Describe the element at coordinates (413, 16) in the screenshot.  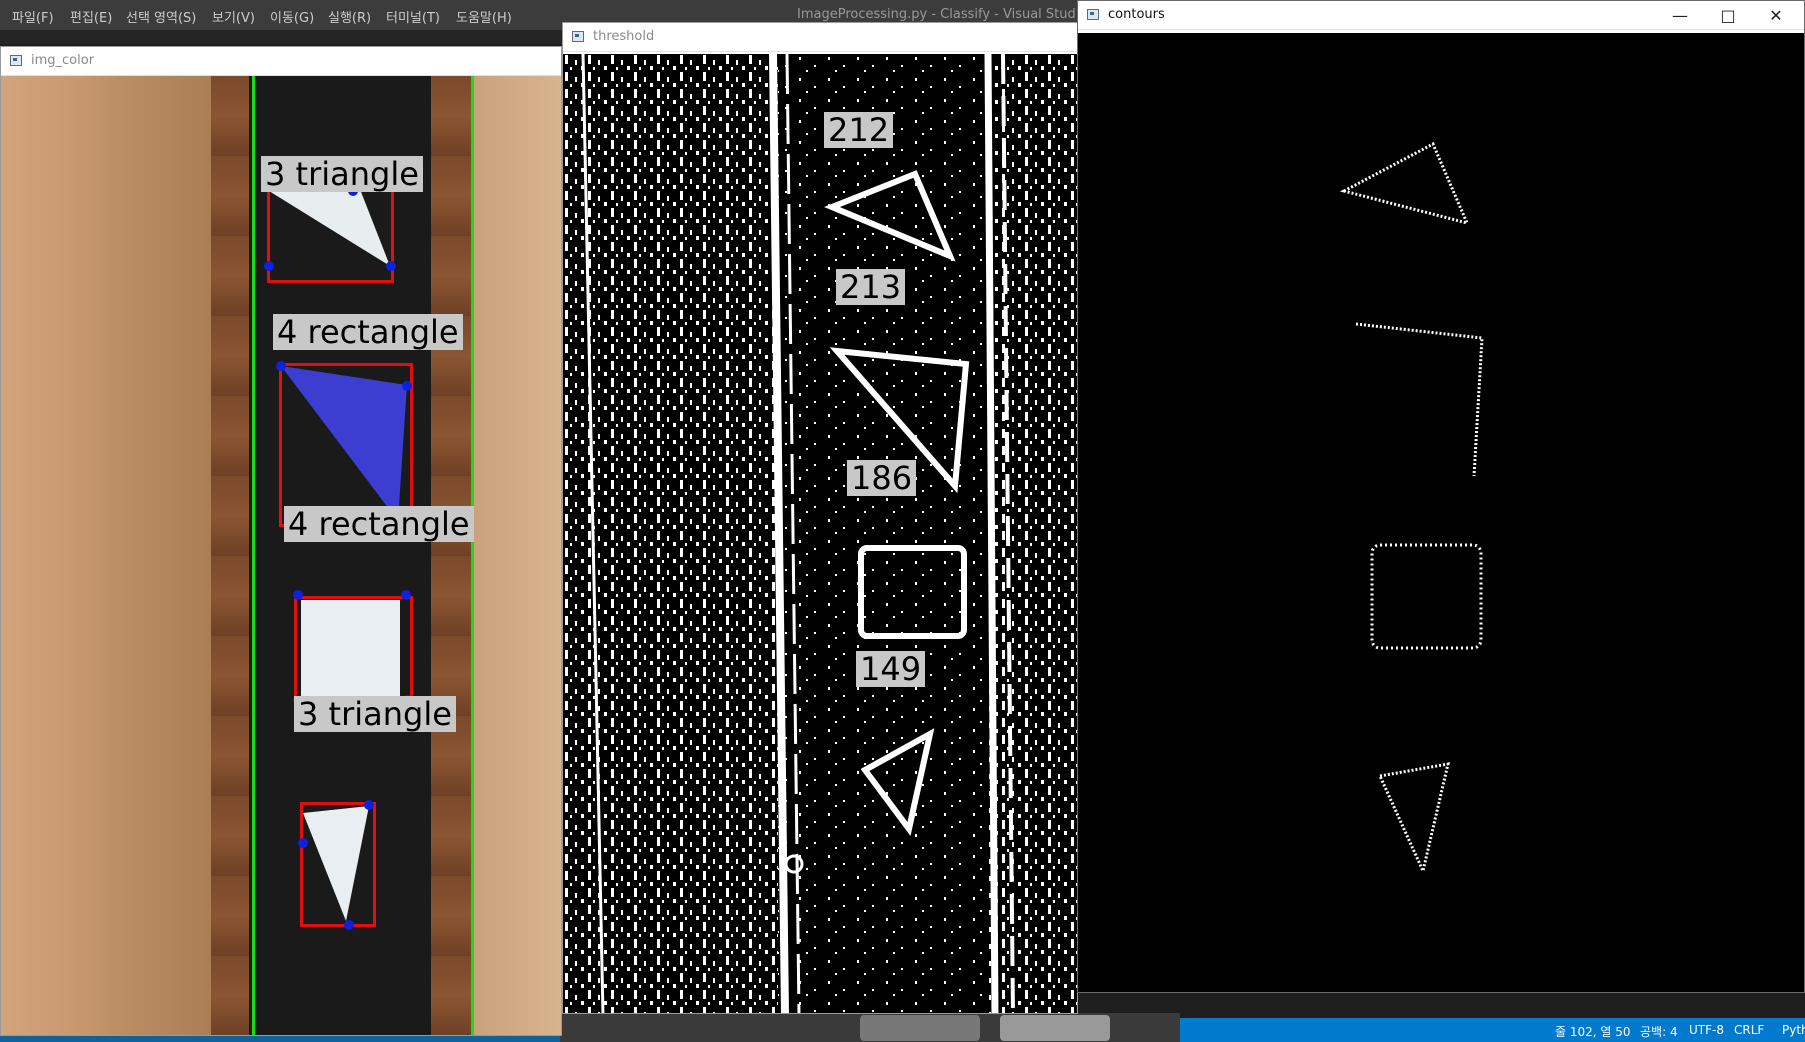
I see `menu-terminal: 터미널(T)` at that location.